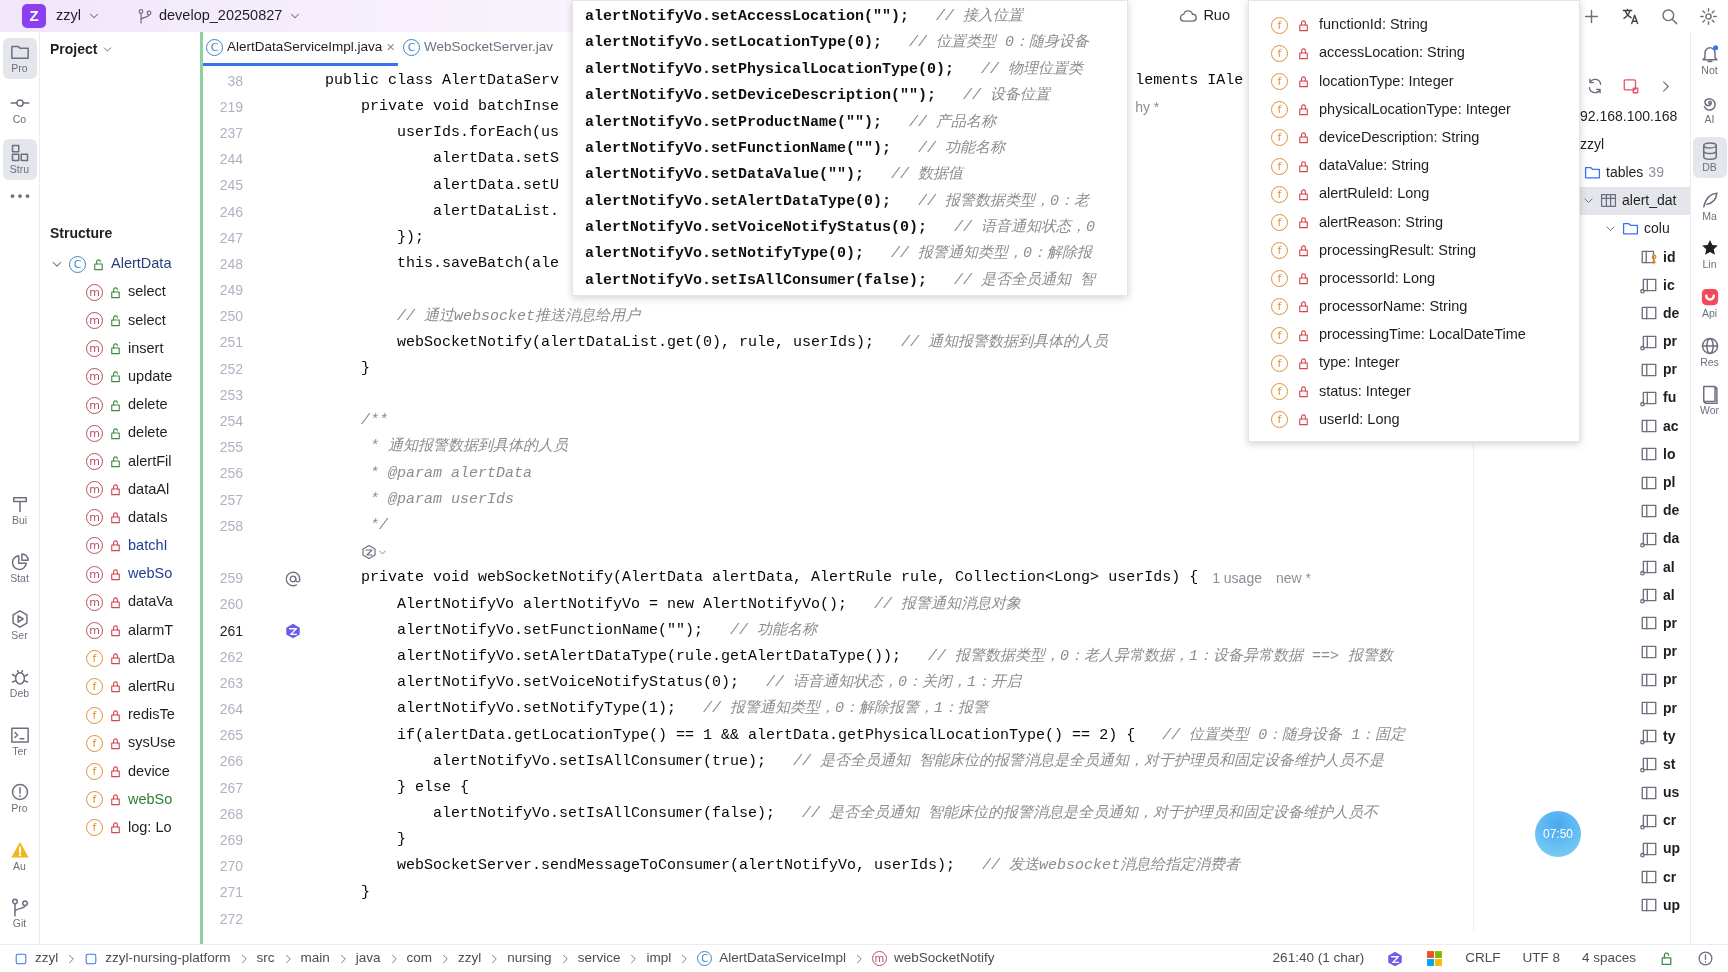 Image resolution: width=1728 pixels, height=972 pixels. What do you see at coordinates (19, 626) in the screenshot?
I see `tool-window-button: Ser` at bounding box center [19, 626].